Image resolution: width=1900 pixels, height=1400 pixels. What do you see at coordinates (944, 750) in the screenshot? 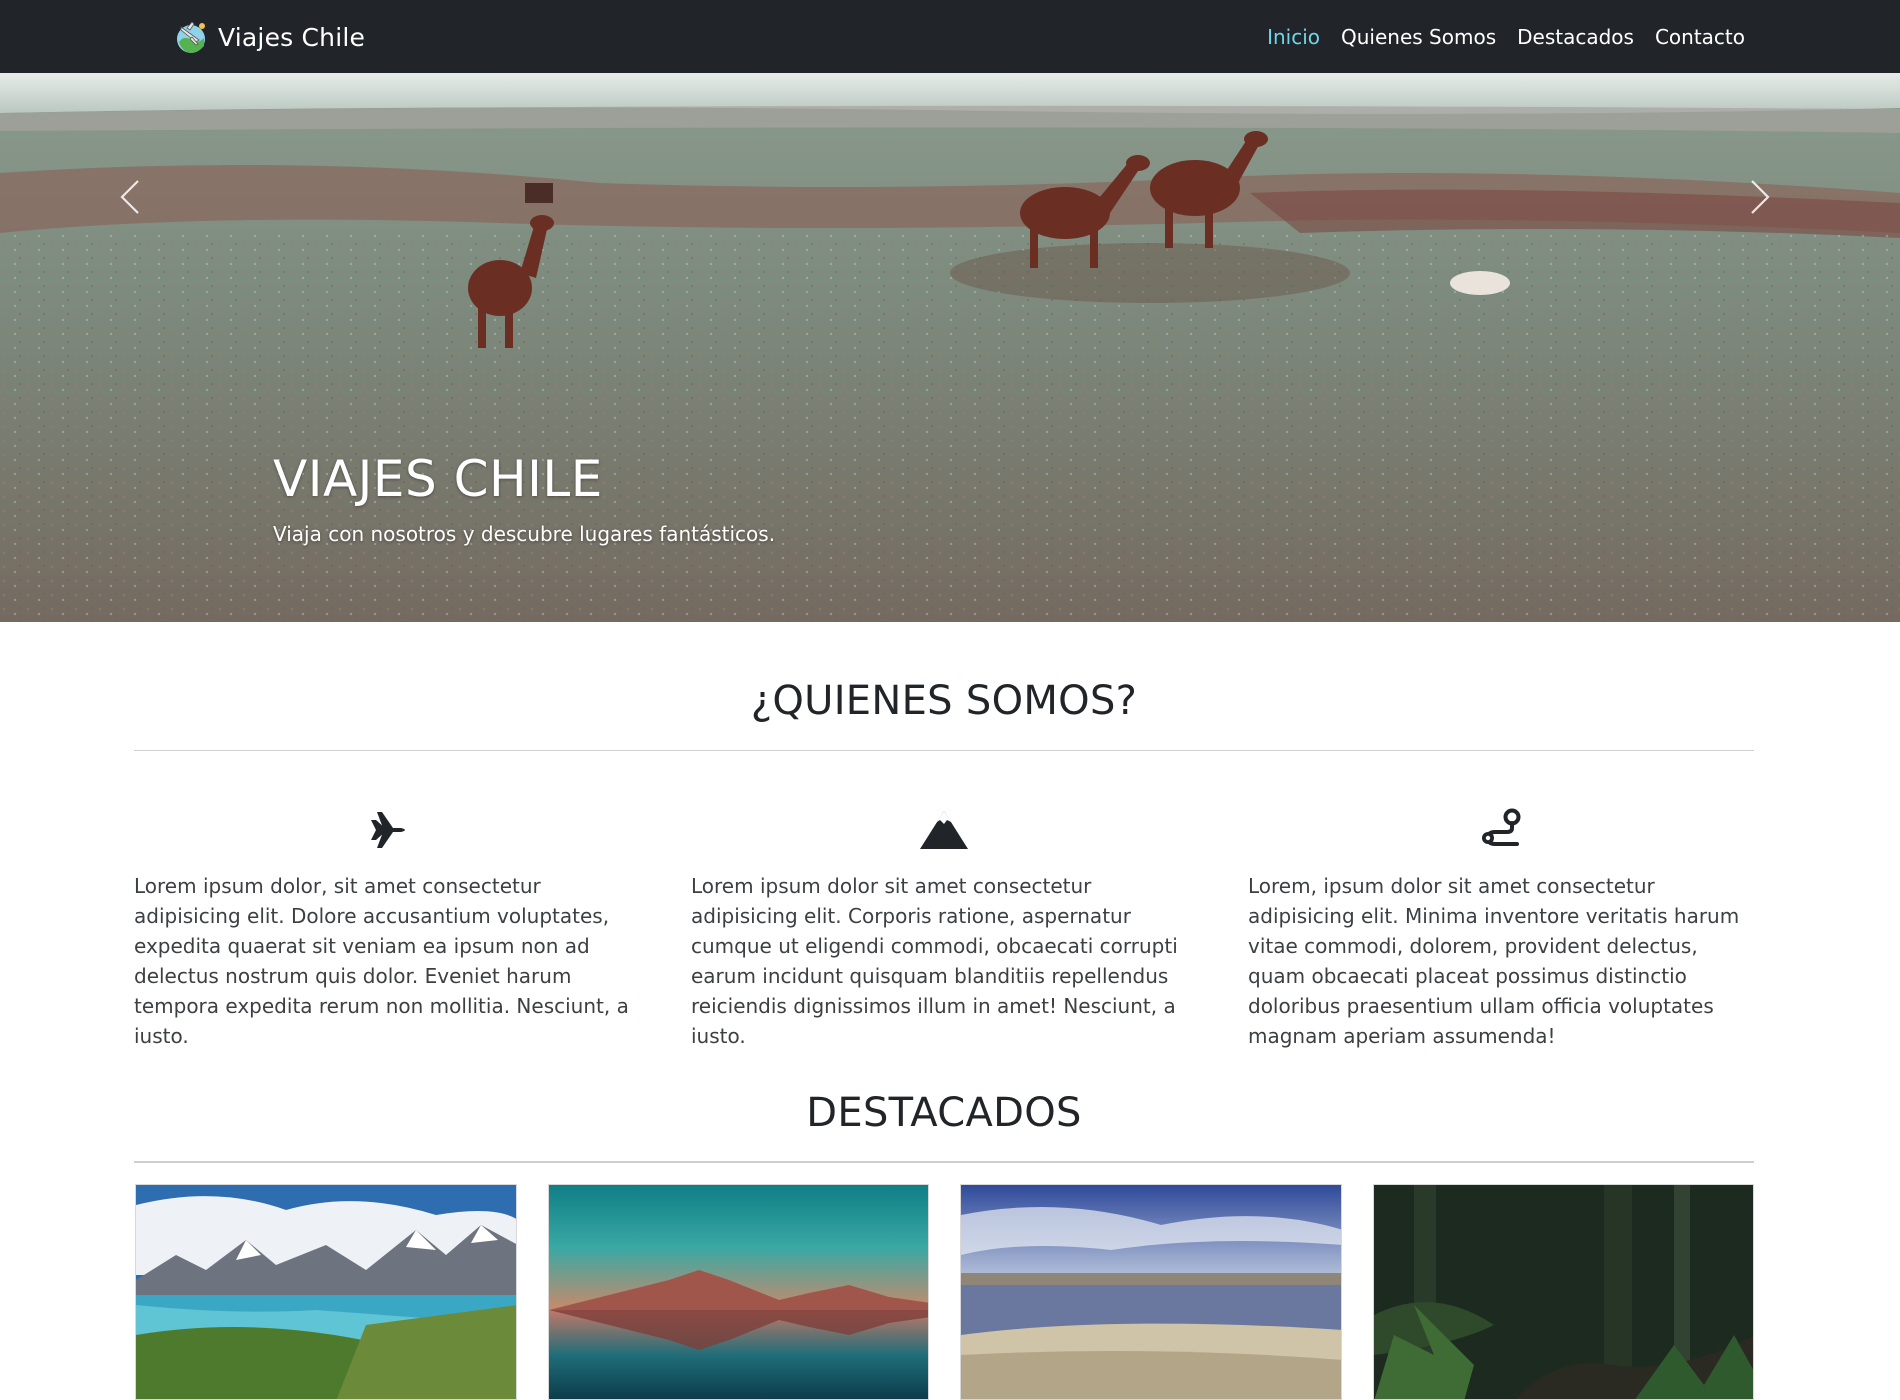
I see `about-divider` at bounding box center [944, 750].